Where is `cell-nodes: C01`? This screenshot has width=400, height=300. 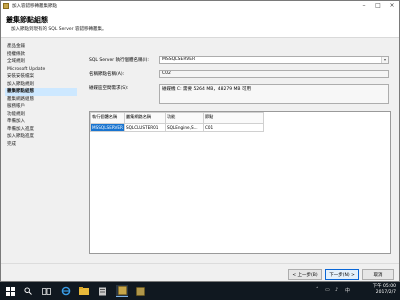
cell-nodes: C01 is located at coordinates (233, 127).